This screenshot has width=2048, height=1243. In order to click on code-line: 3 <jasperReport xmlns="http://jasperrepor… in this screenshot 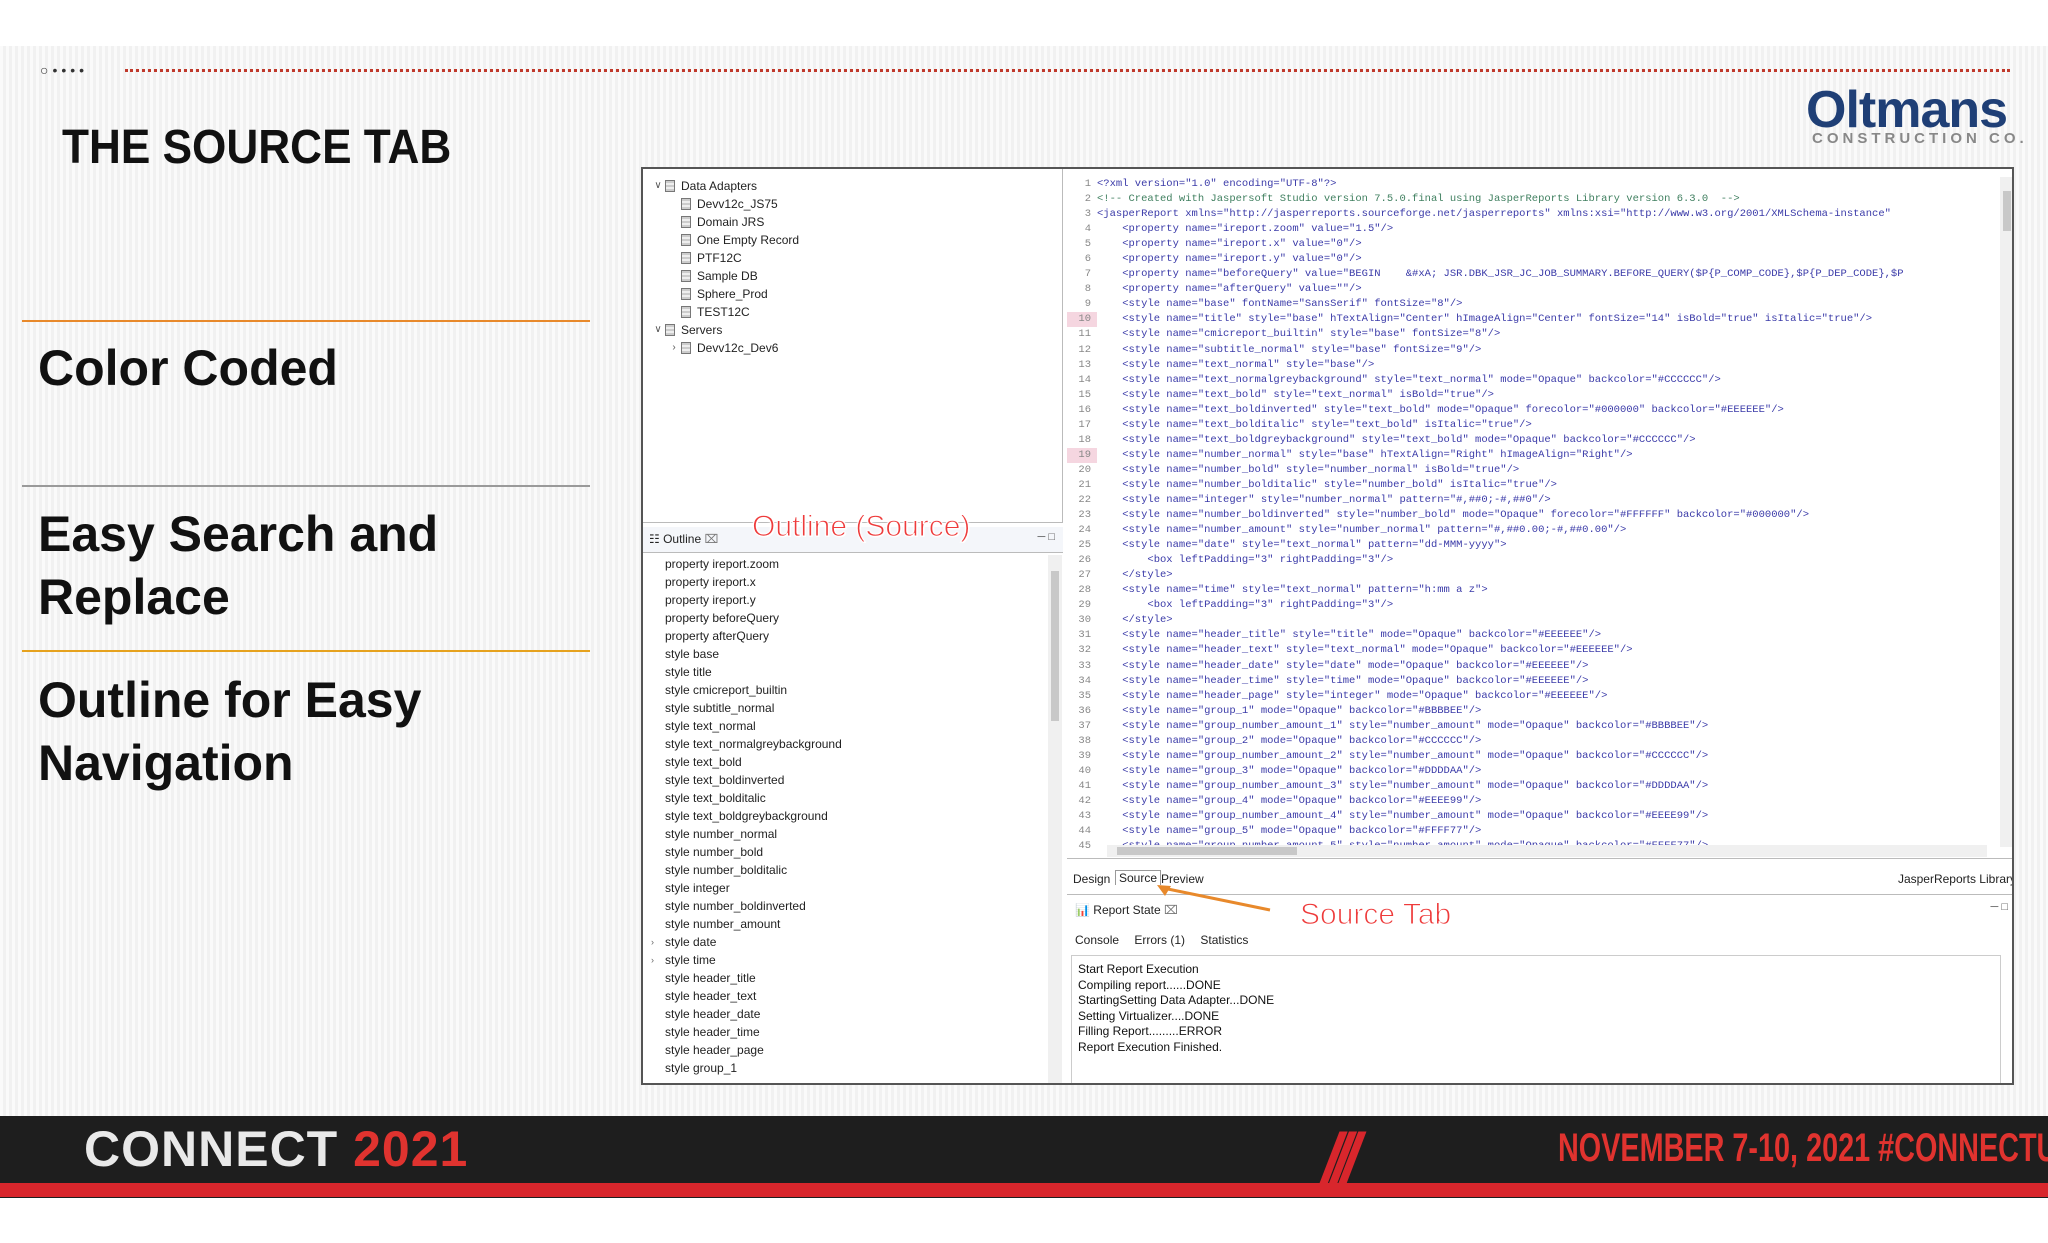, I will do `click(1485, 214)`.